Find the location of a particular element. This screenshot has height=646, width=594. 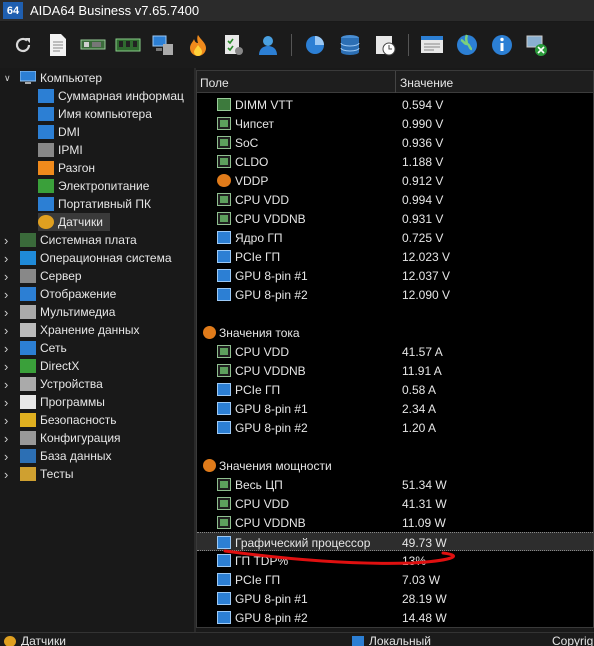

tree-item-database: › База данных is located at coordinates (97, 456).